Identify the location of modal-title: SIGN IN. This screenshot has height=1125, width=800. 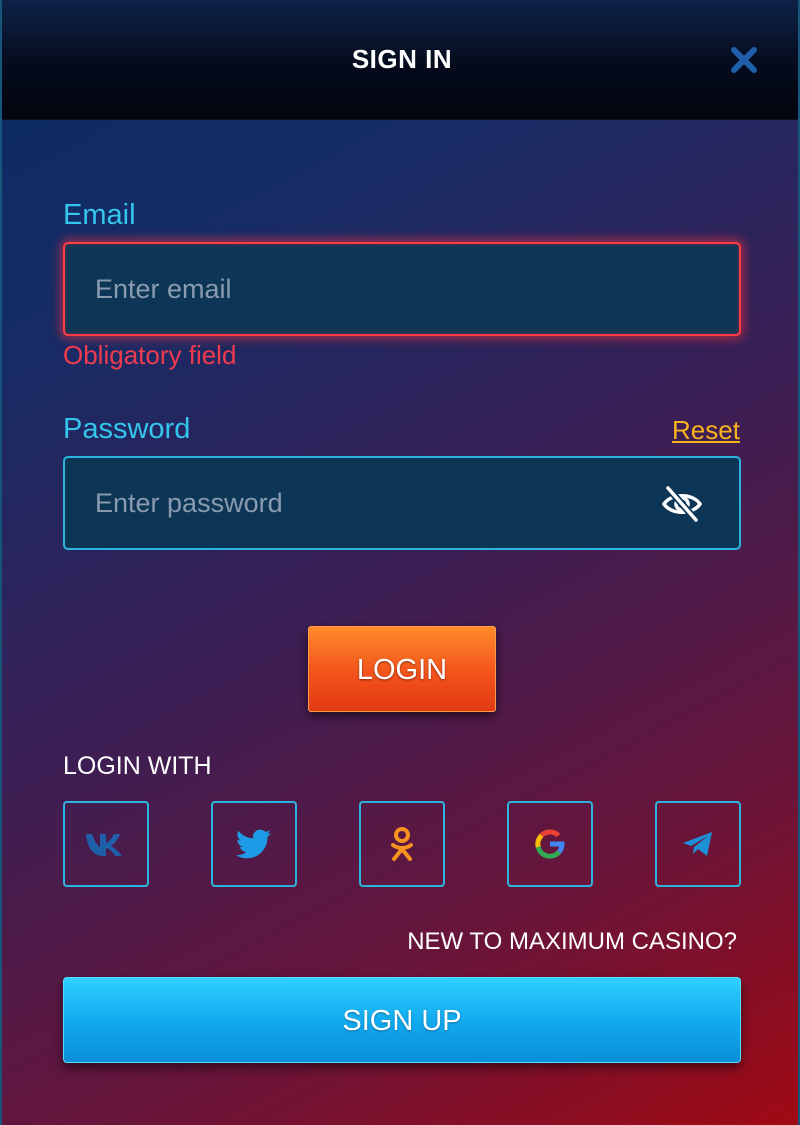
(402, 59).